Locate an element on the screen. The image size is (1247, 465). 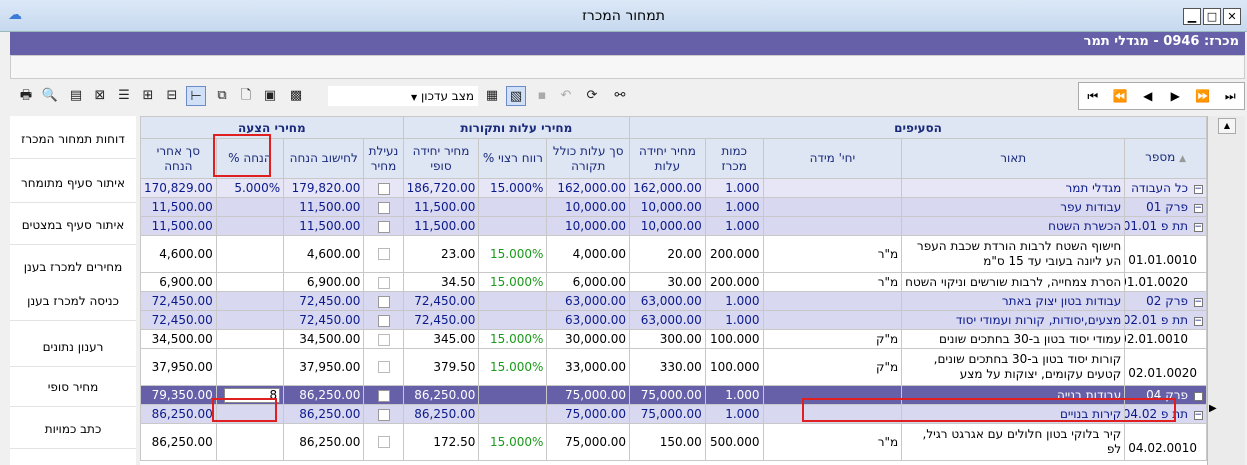
cell-final-unit-price: 23.00 is located at coordinates (441, 254).